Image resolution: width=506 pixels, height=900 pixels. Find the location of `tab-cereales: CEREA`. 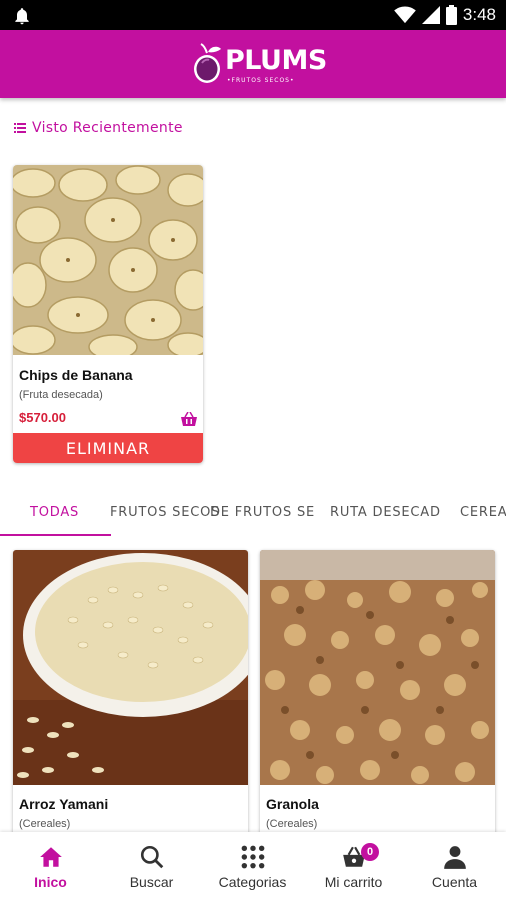

tab-cereales: CEREA is located at coordinates (483, 512).